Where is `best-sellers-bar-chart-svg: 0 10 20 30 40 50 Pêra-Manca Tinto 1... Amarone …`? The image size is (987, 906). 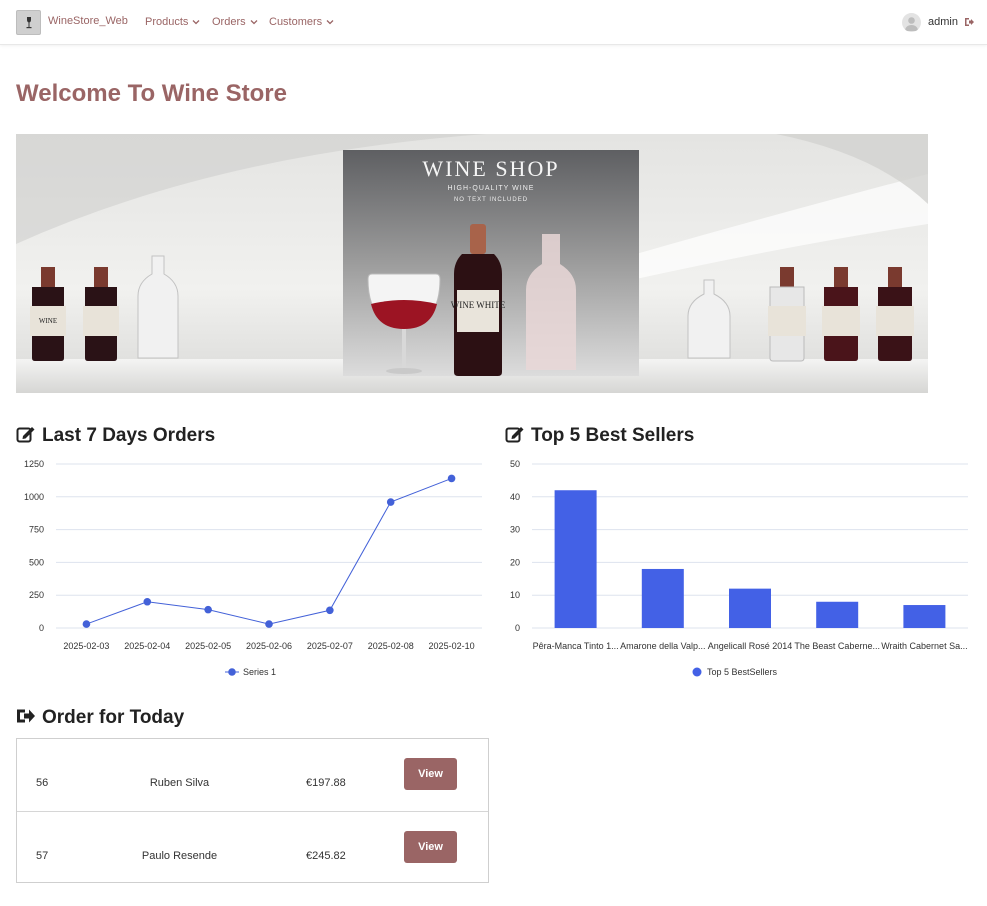 best-sellers-bar-chart-svg: 0 10 20 30 40 50 Pêra-Manca Tinto 1... Amarone … is located at coordinates (739, 568).